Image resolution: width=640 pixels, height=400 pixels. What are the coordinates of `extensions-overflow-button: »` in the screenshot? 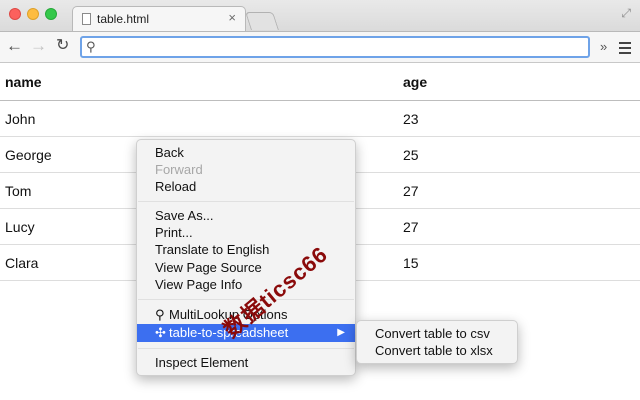 It's located at (603, 46).